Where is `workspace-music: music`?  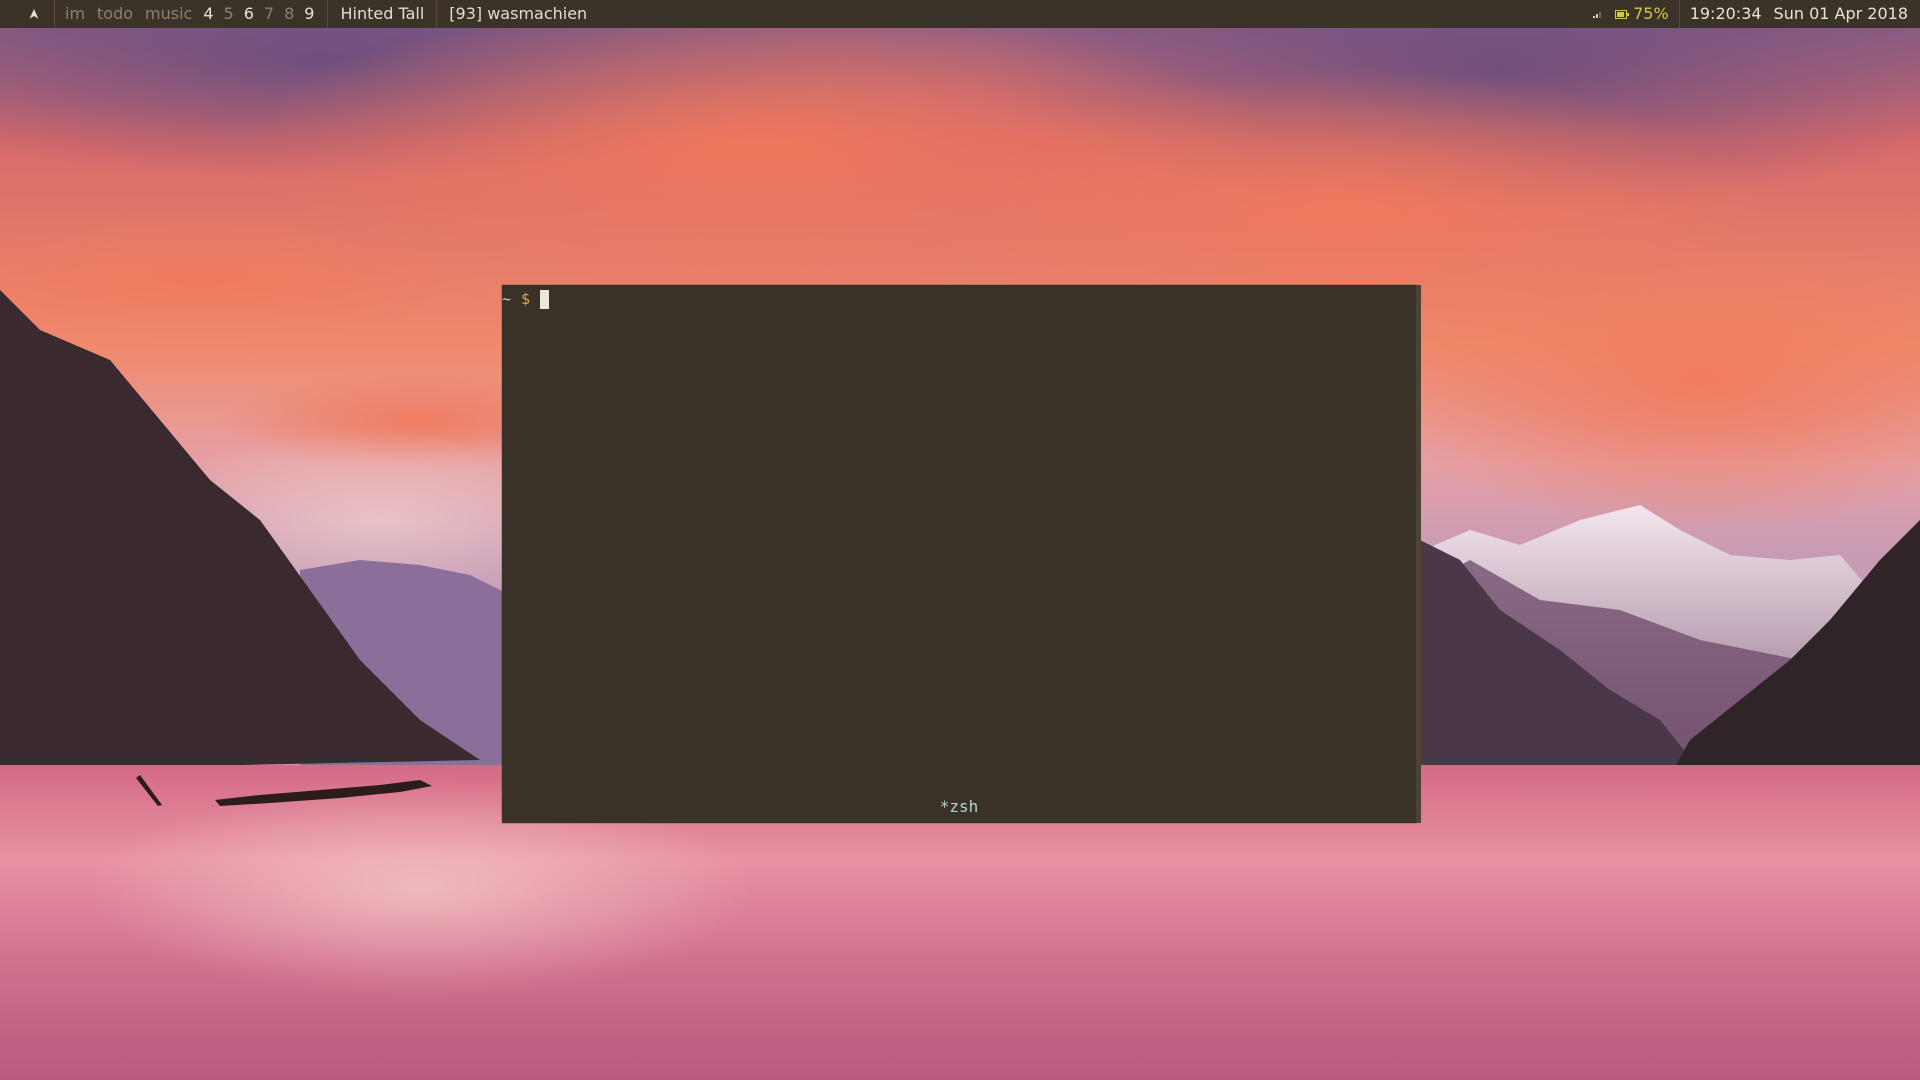
workspace-music: music is located at coordinates (168, 14).